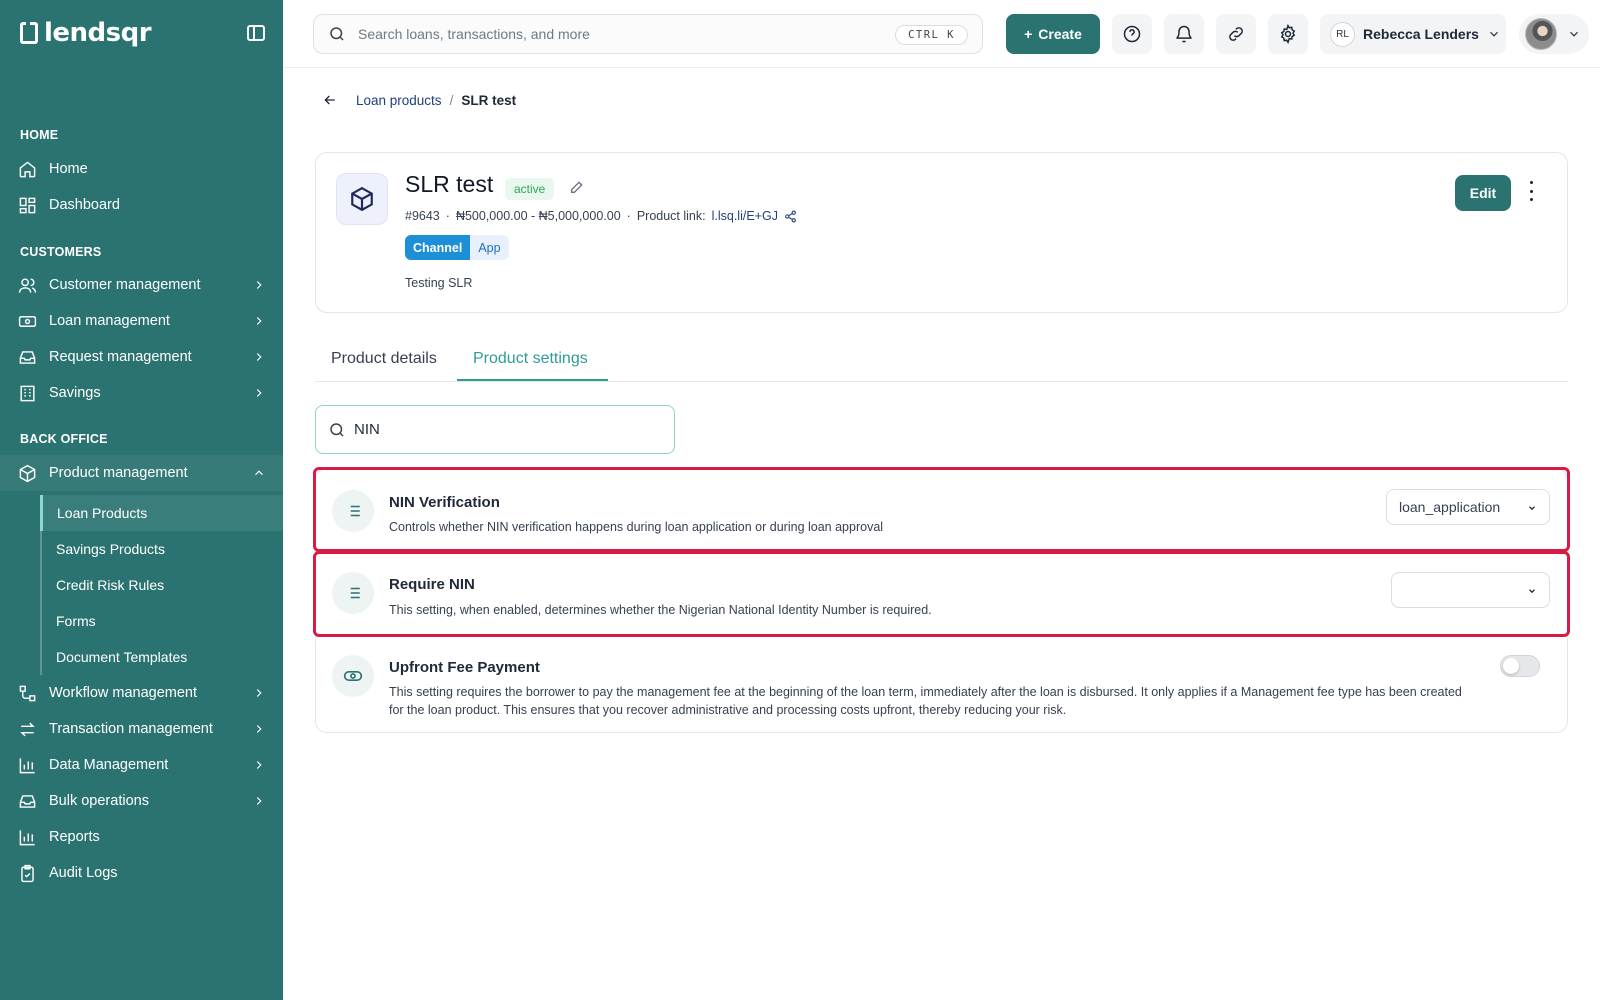 This screenshot has width=1600, height=1000. Describe the element at coordinates (27, 393) in the screenshot. I see `bank-icon` at that location.